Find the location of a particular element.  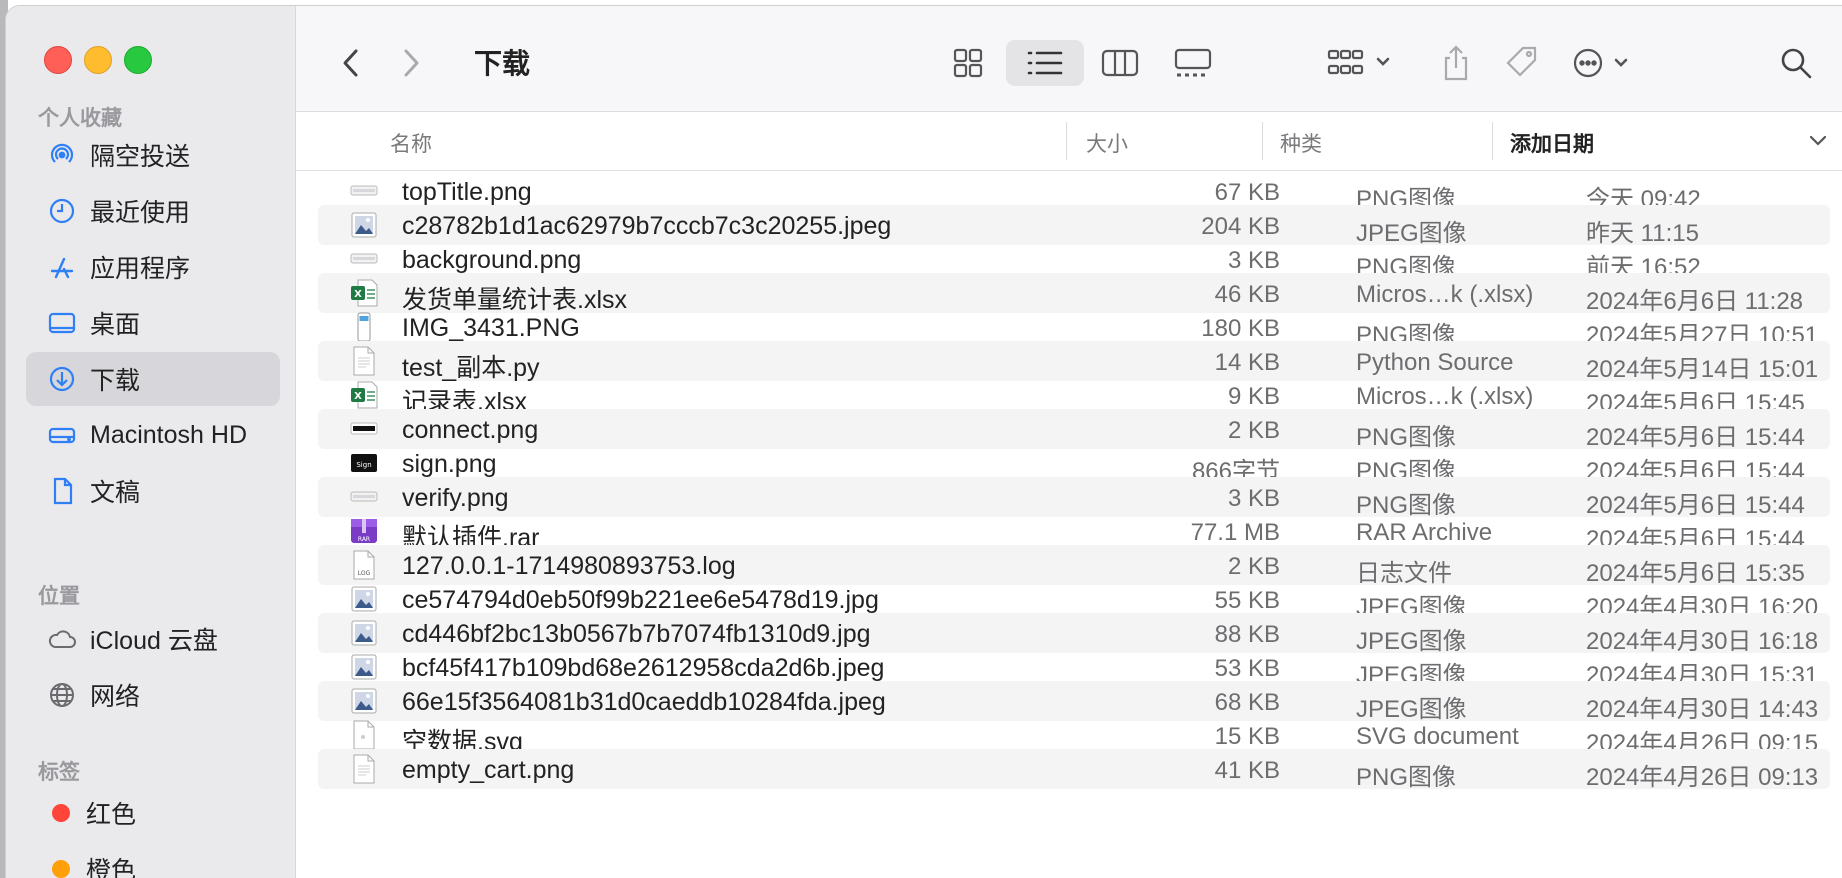

log-file-icon: LOG is located at coordinates (364, 565).